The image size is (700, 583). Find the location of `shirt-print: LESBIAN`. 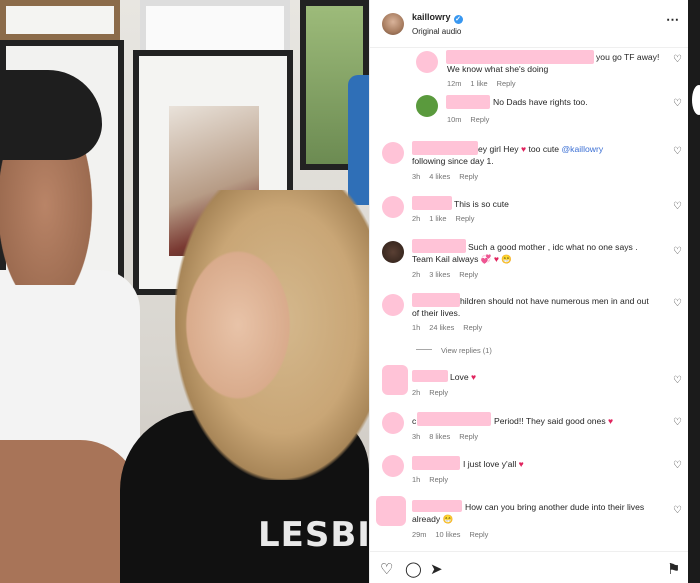

shirt-print: LESBIAN is located at coordinates (313, 535).